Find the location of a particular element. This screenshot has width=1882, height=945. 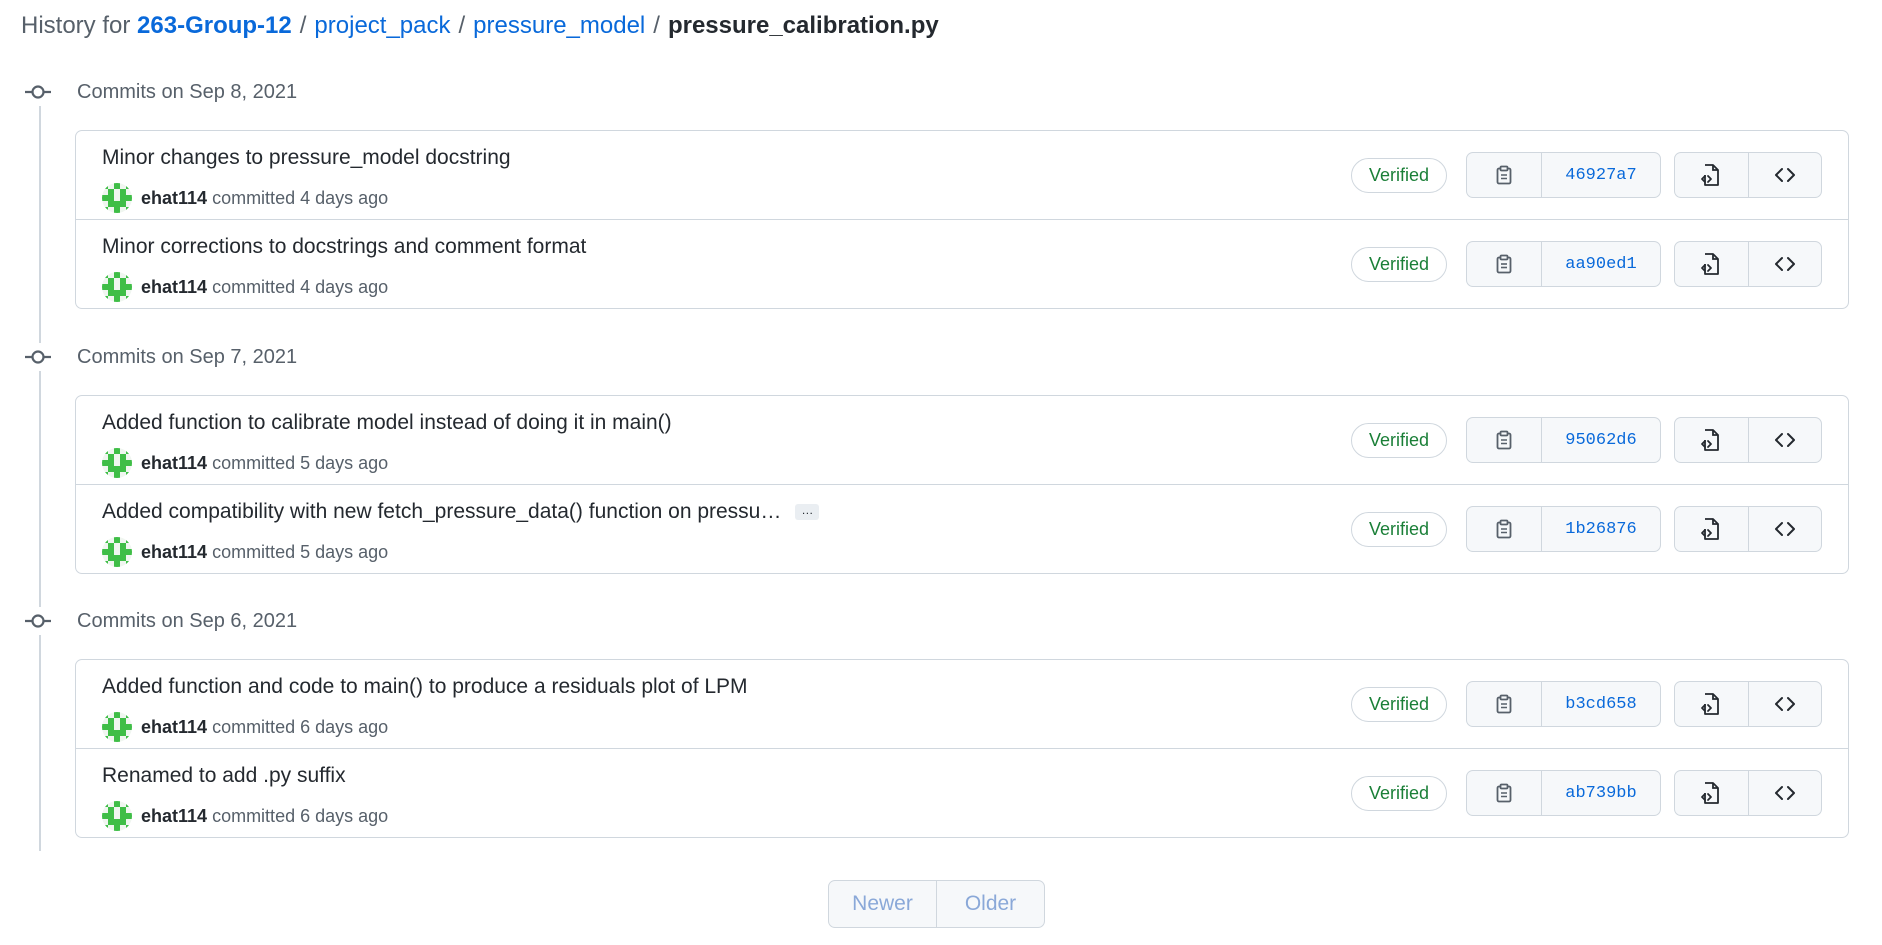

commit-message-link: Renamed to add .py suffix is located at coordinates (224, 776).